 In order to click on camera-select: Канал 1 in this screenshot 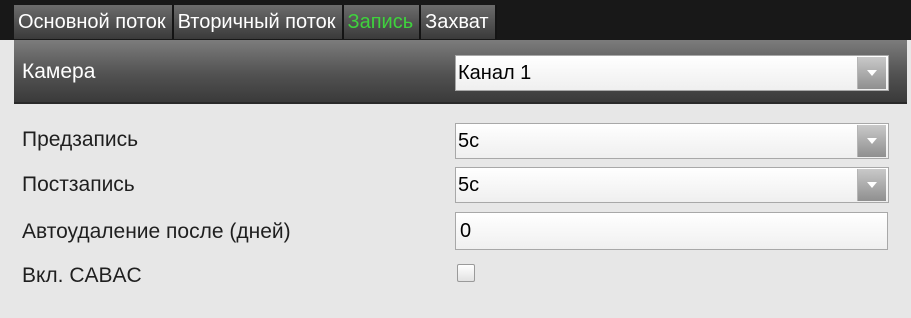, I will do `click(672, 73)`.